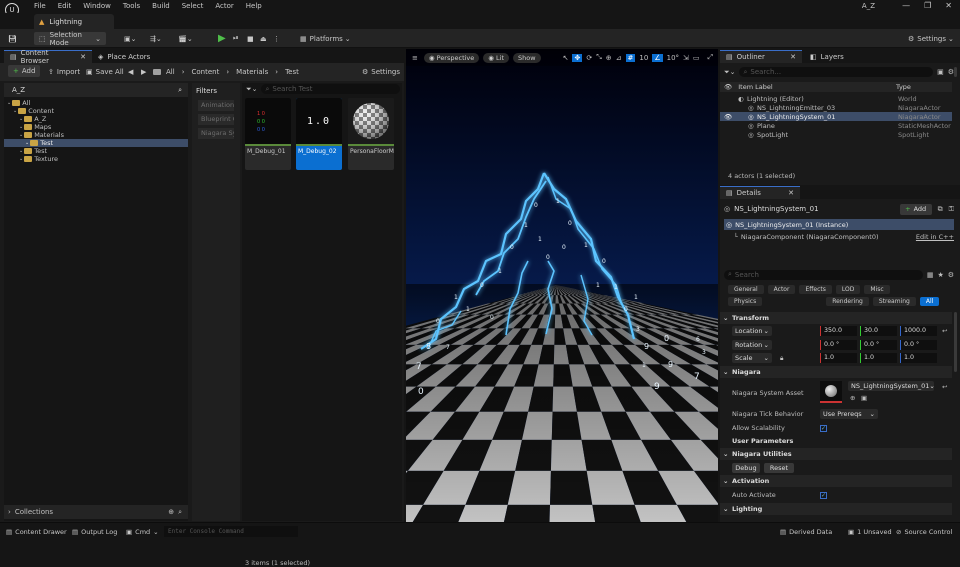  Describe the element at coordinates (836, 318) in the screenshot. I see `section-transform: ⌄ Transform` at that location.